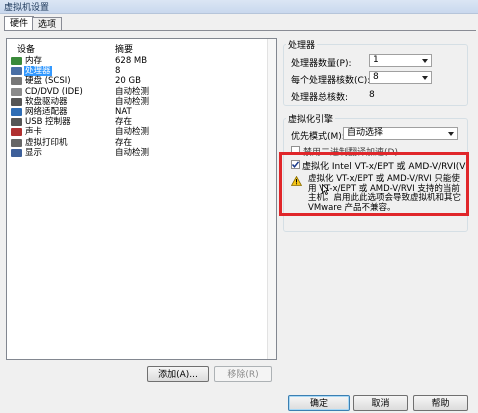  Describe the element at coordinates (16, 61) in the screenshot. I see `memory-icon` at that location.